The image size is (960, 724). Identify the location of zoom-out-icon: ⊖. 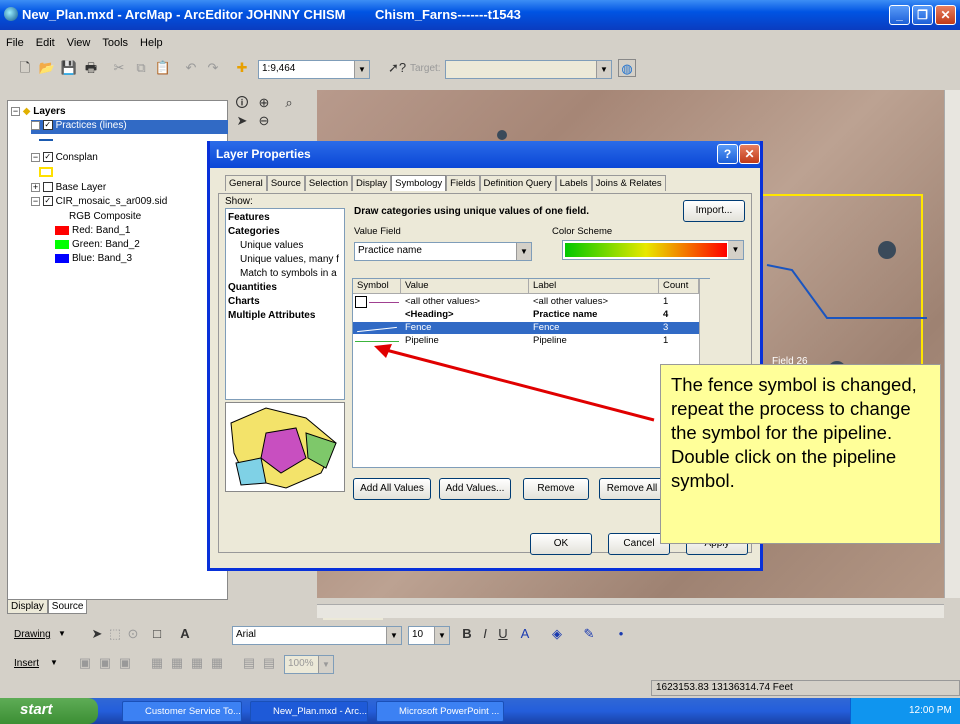
(264, 121).